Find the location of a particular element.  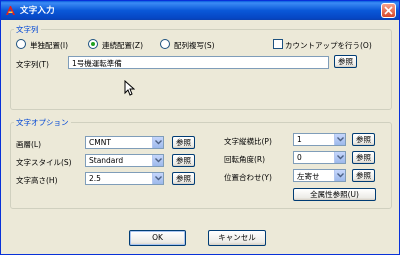

all-attributes-reference-button: 全属性参照(U) is located at coordinates (334, 194).